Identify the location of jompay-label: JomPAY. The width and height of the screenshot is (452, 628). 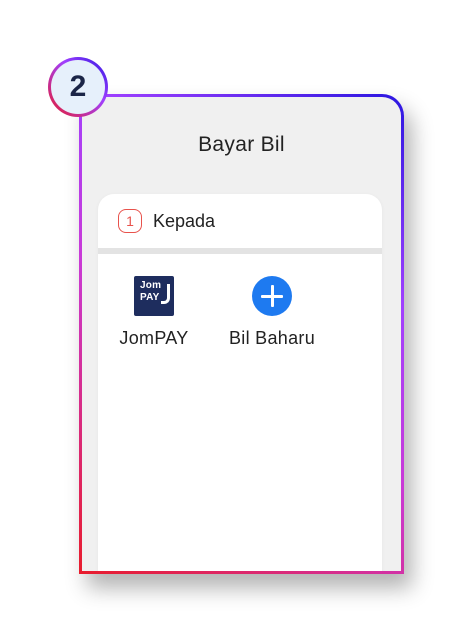
(154, 338).